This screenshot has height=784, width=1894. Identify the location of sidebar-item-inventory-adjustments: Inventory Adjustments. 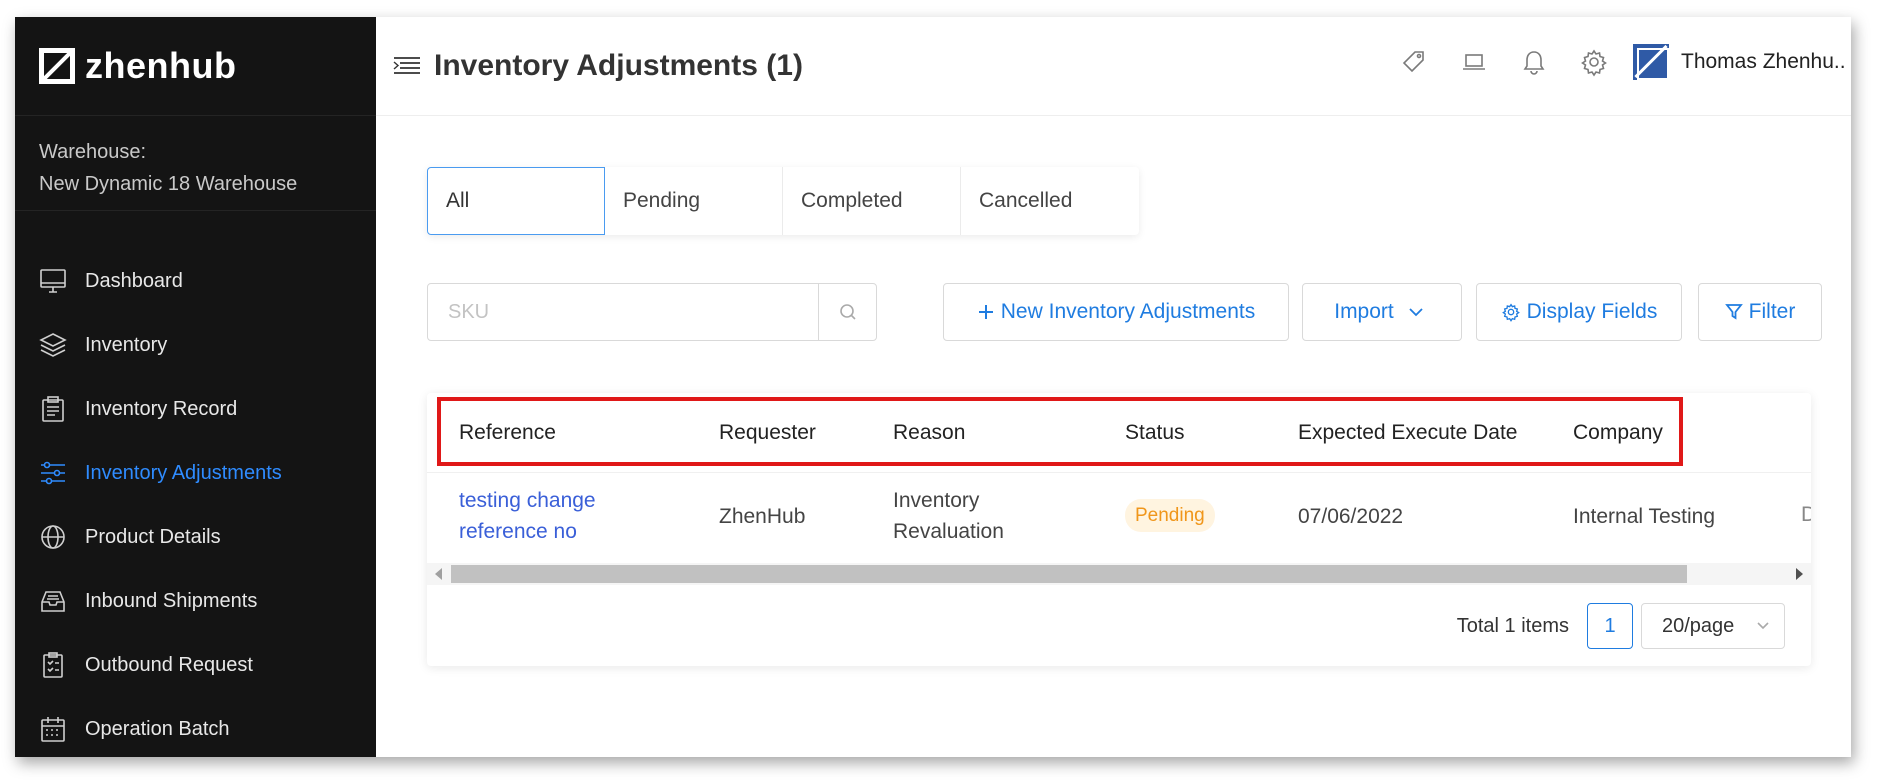
(195, 473).